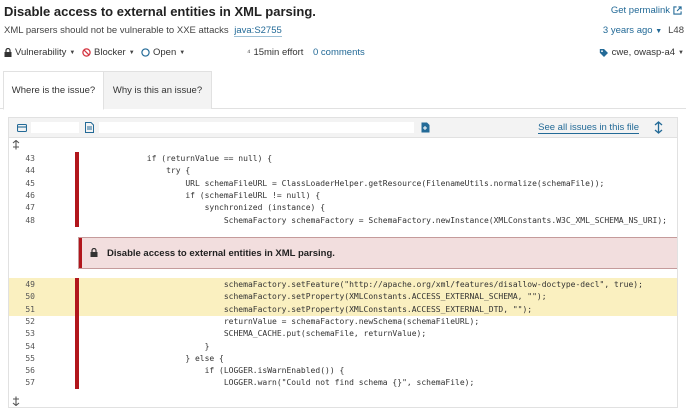 This screenshot has height=410, width=690. I want to click on tags-label: cwe, owasp-a4, so click(643, 52).